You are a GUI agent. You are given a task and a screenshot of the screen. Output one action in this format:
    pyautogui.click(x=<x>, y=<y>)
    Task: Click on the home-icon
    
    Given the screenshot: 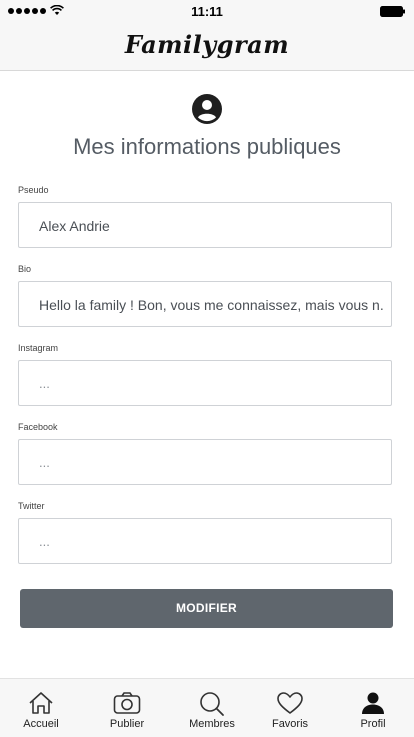 What is the action you would take?
    pyautogui.click(x=41, y=703)
    